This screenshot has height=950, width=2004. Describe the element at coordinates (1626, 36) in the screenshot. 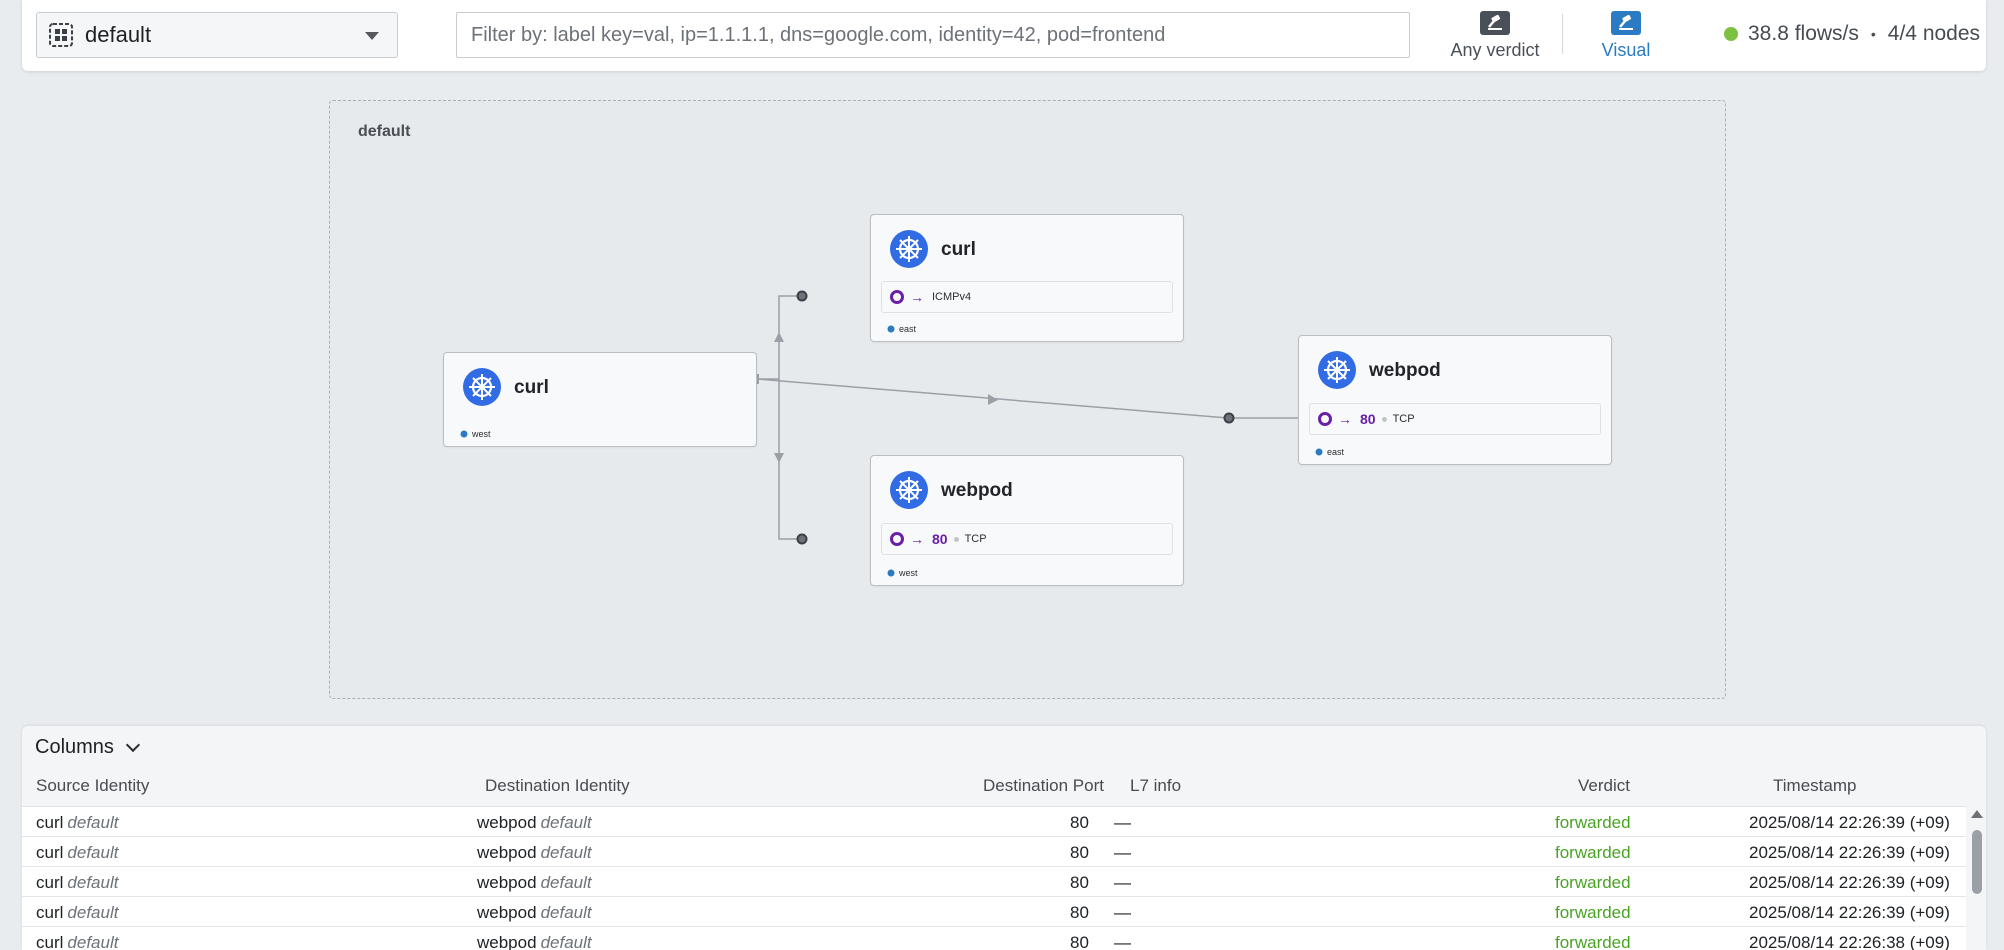

I see `visual-view-button: Visual` at that location.